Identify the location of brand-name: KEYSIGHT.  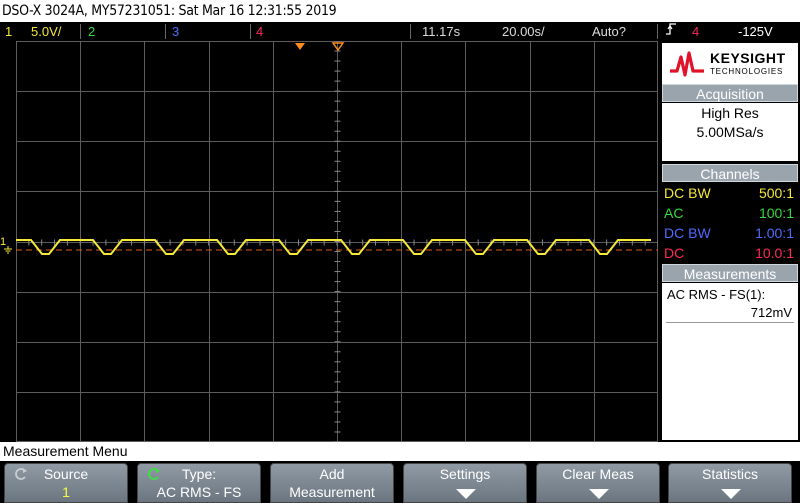
(748, 58).